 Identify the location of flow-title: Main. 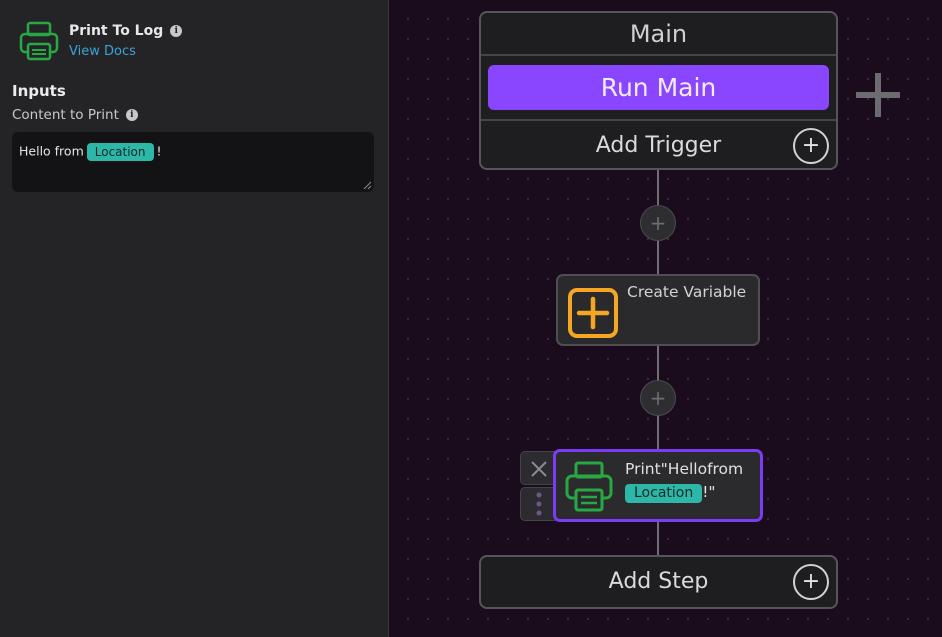
(658, 34).